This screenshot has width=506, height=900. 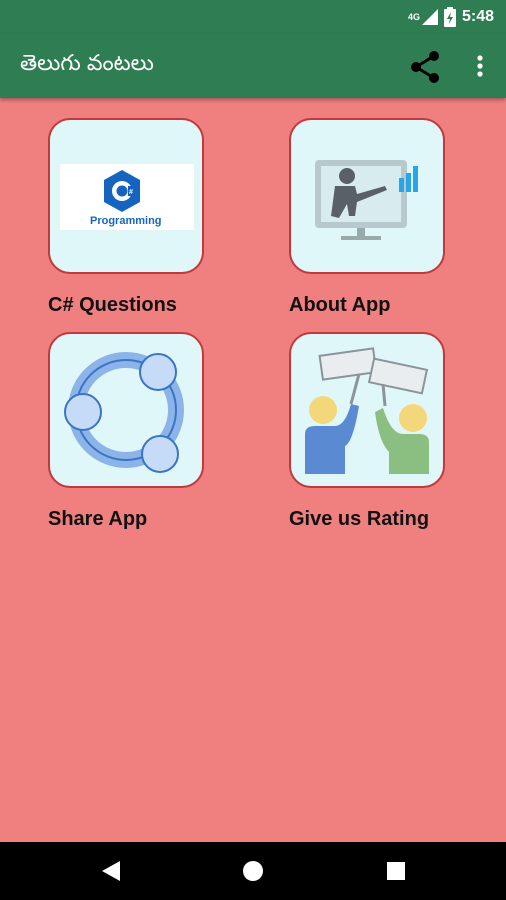 I want to click on navigation-bar, so click(x=253, y=871).